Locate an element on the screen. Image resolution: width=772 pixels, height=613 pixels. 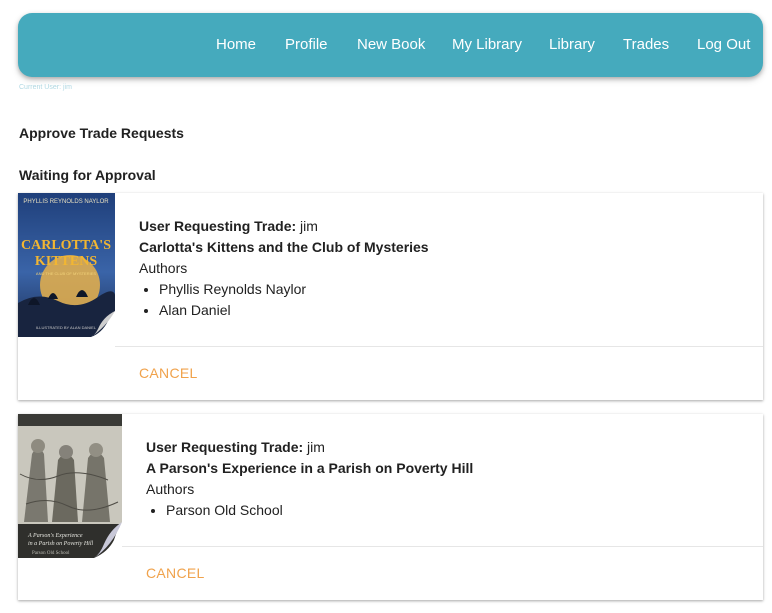
nav-my-library: My Library is located at coordinates (487, 45).